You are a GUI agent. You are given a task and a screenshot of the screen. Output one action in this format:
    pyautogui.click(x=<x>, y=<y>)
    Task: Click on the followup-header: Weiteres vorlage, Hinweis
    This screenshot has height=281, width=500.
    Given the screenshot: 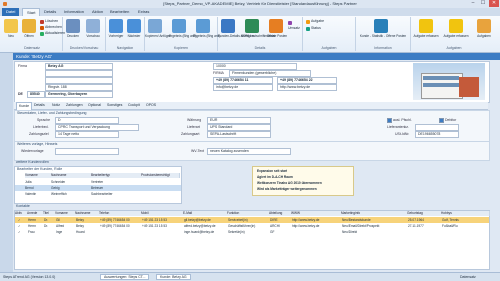 What is the action you would take?
    pyautogui.click(x=37, y=144)
    